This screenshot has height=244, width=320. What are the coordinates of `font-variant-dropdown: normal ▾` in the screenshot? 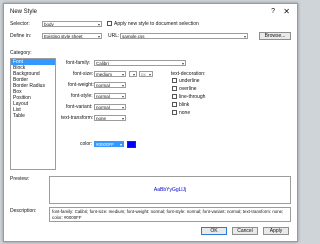 It's located at (110, 107).